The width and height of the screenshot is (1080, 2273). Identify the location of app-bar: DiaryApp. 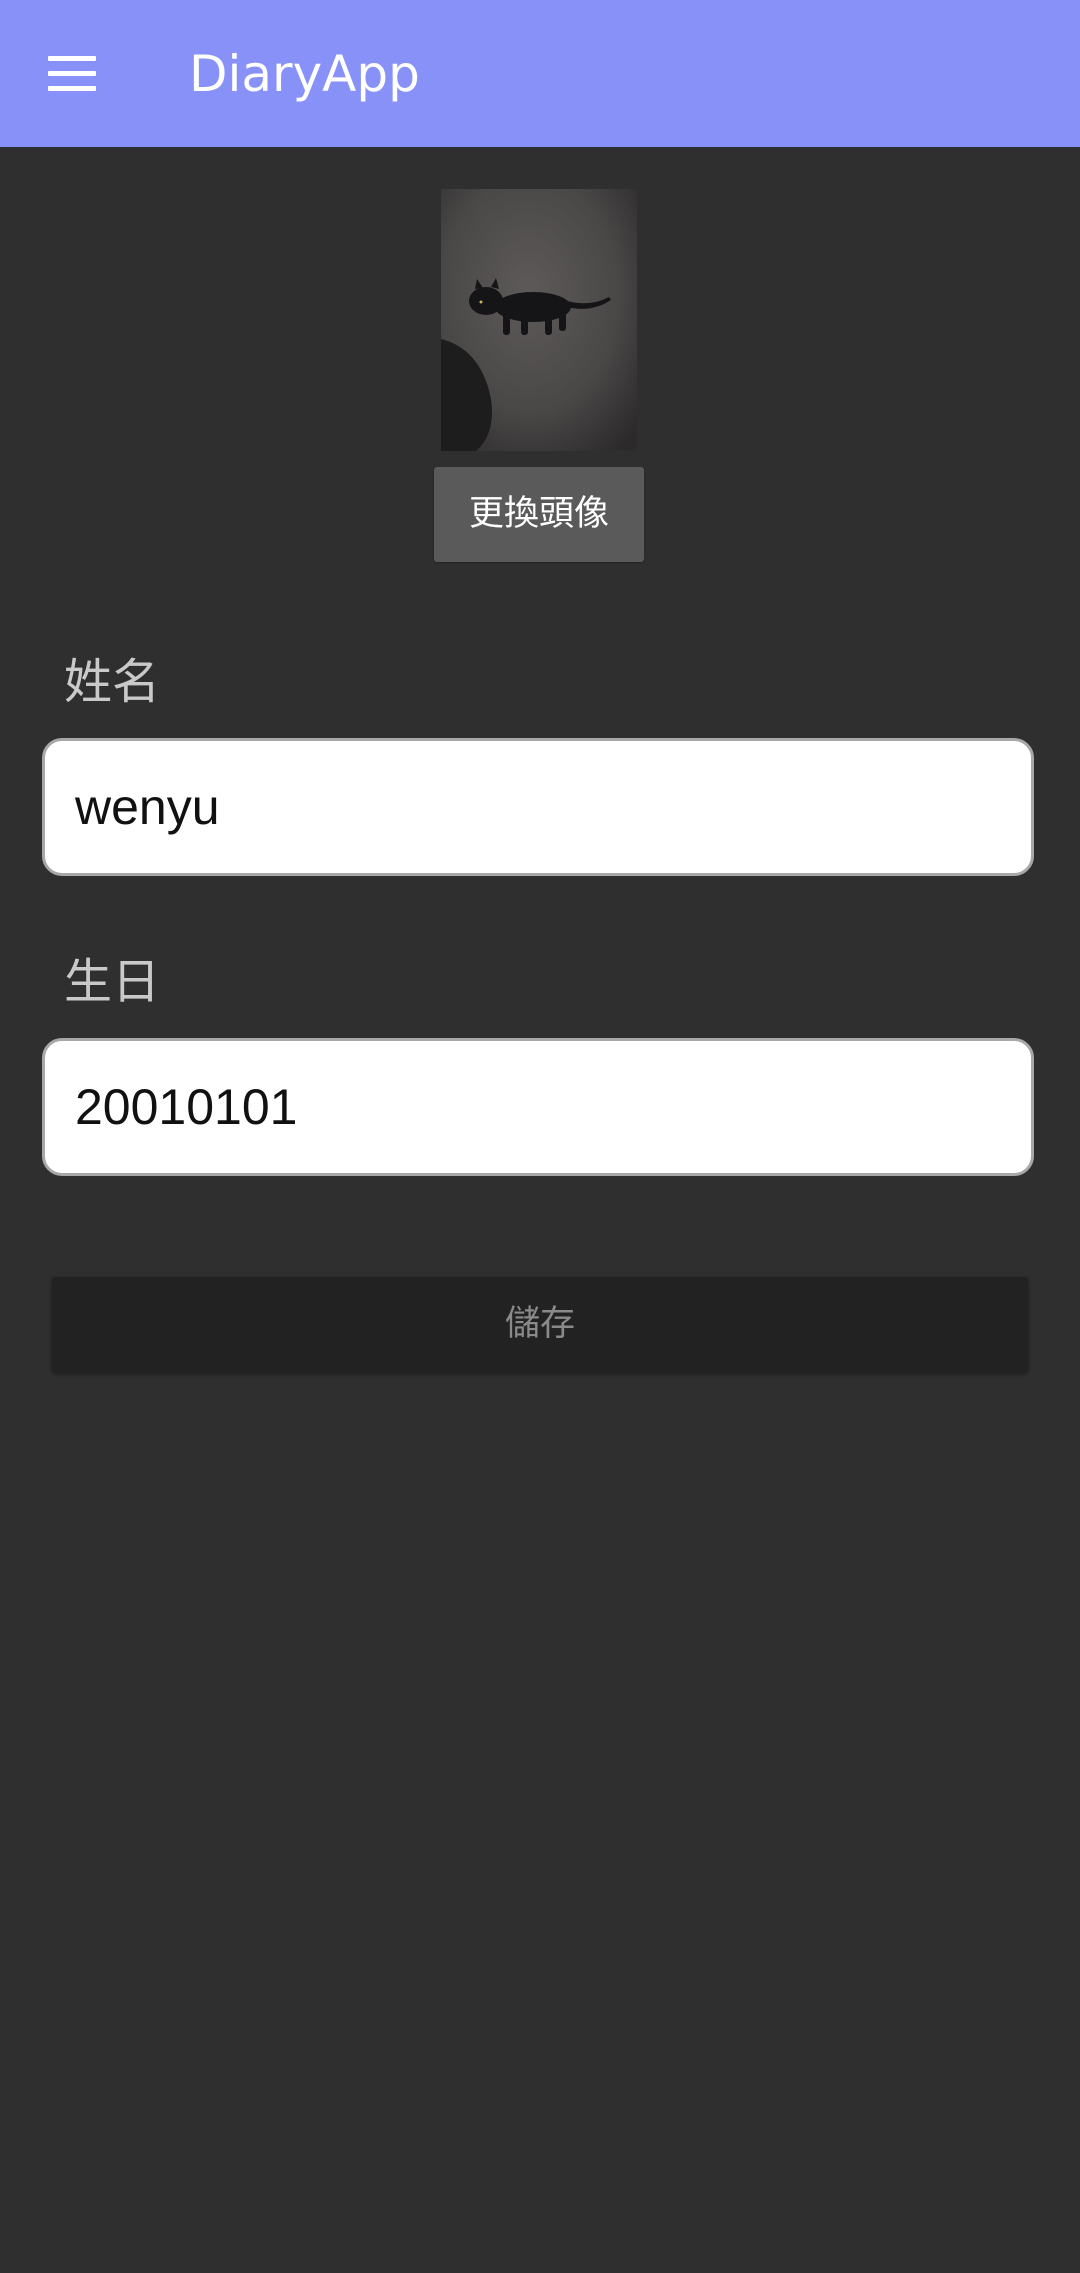
(540, 73).